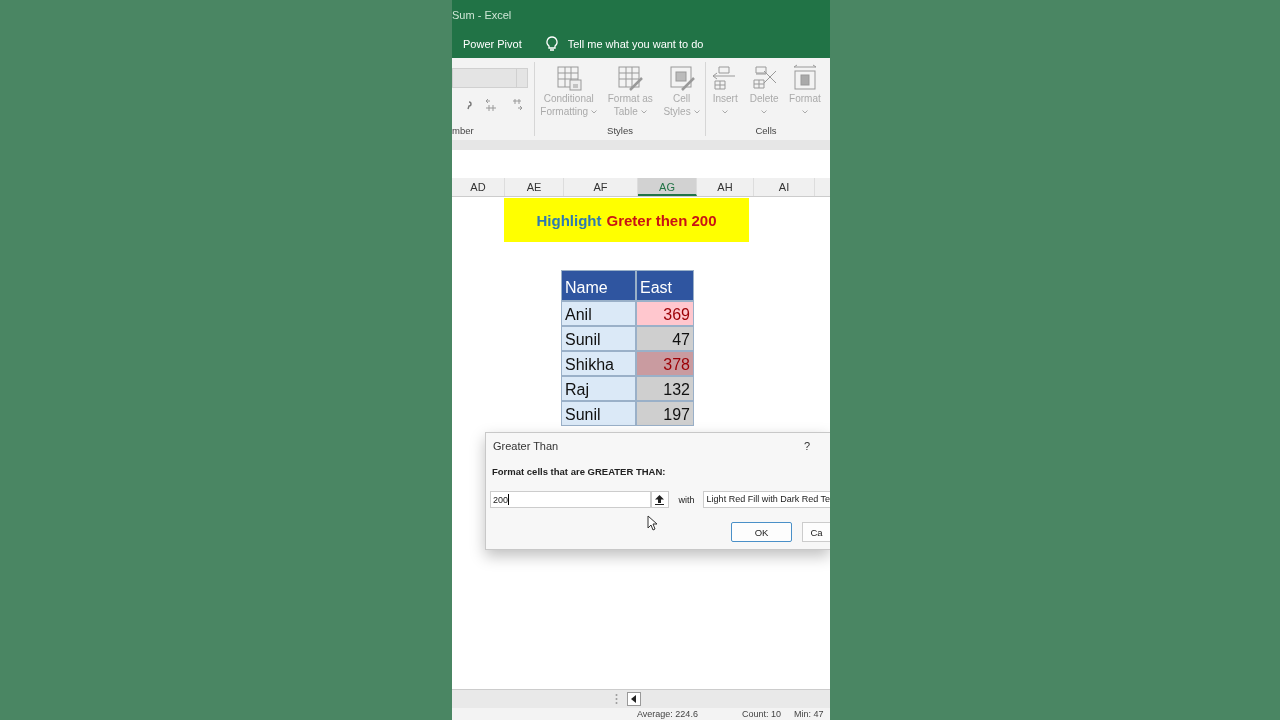  What do you see at coordinates (665, 388) in the screenshot?
I see `table-cell: 132` at bounding box center [665, 388].